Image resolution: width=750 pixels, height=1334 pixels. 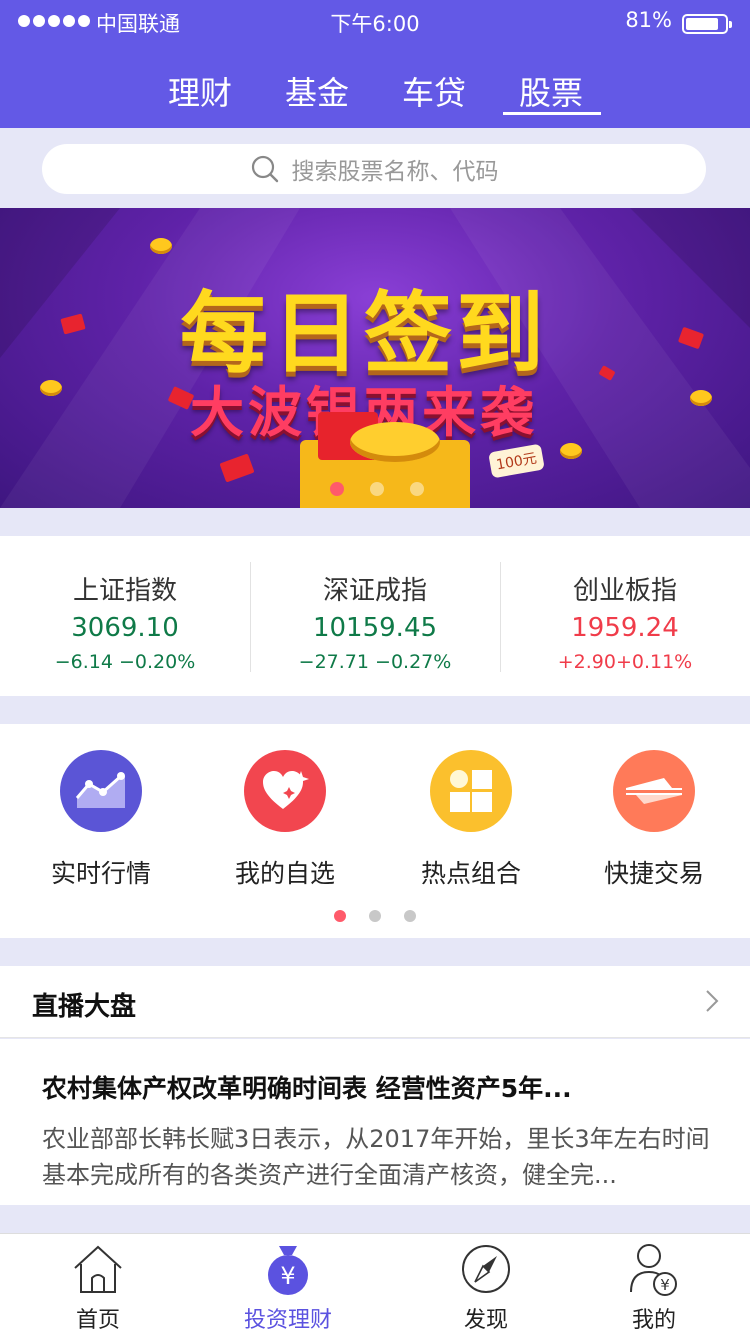 What do you see at coordinates (264, 169) in the screenshot?
I see `search-icon` at bounding box center [264, 169].